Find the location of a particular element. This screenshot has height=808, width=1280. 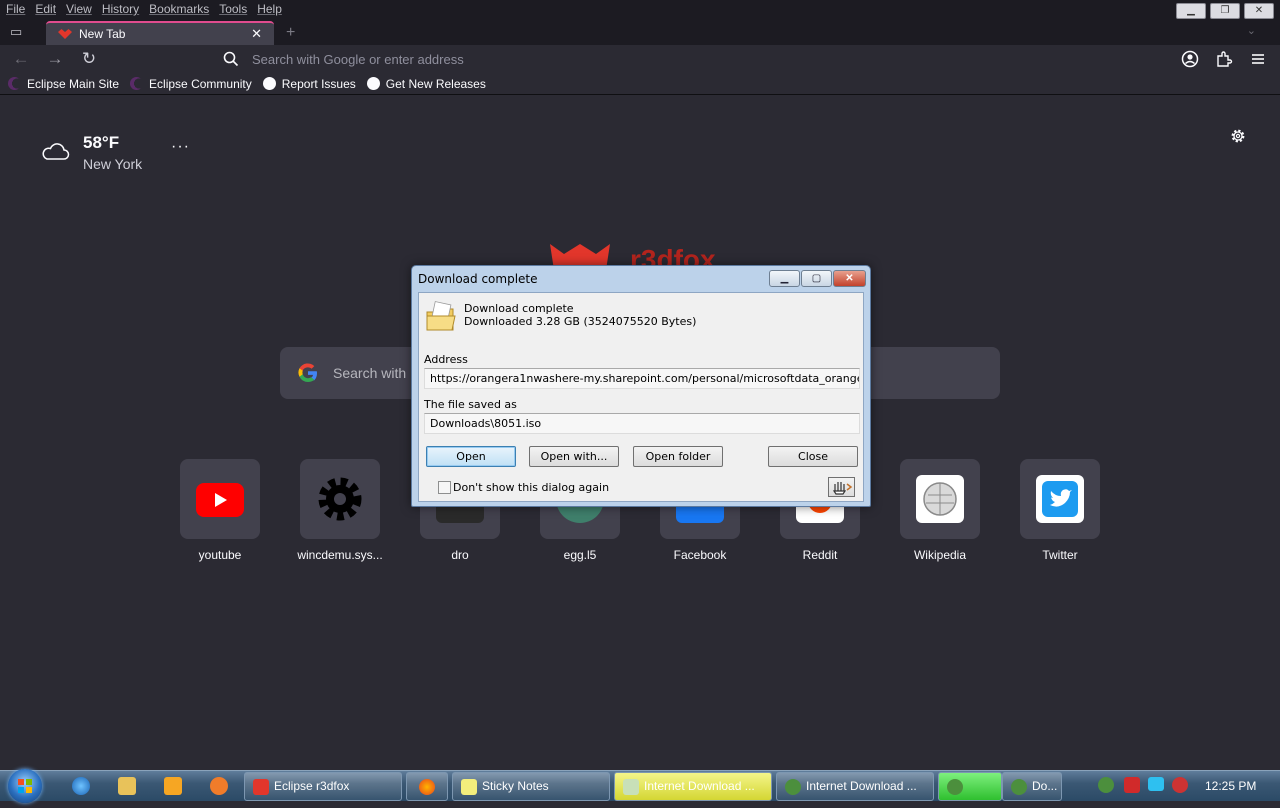

new-tab-plus-icon: + is located at coordinates (290, 33).